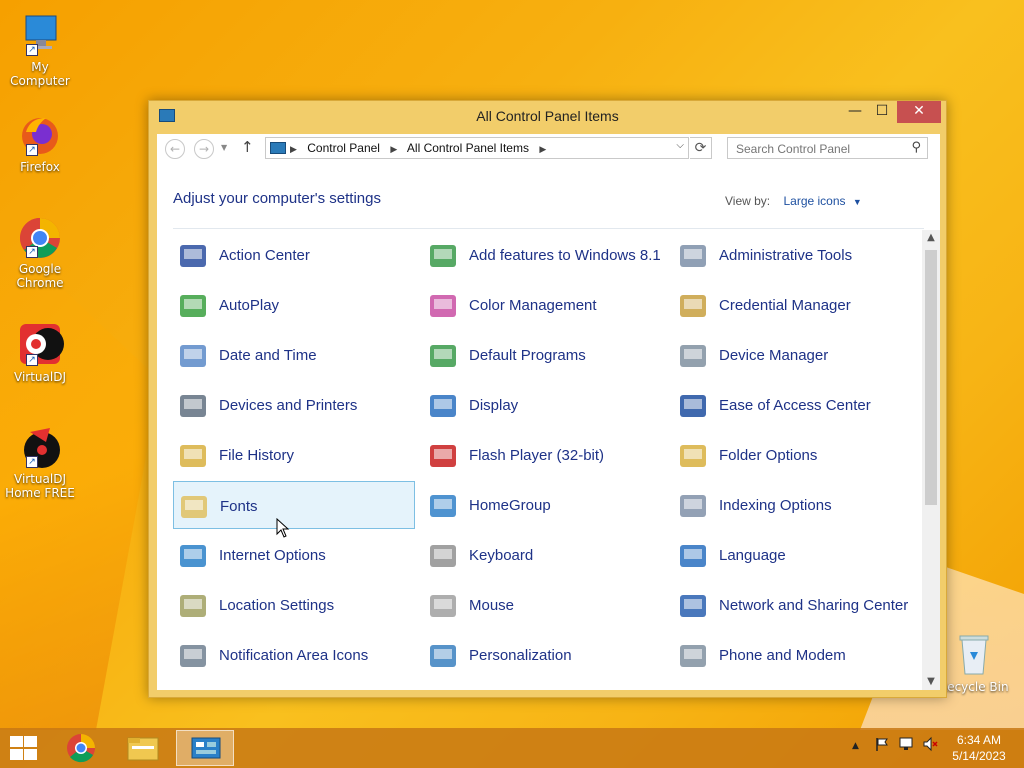 Image resolution: width=1024 pixels, height=768 pixels. What do you see at coordinates (443, 606) in the screenshot?
I see `mouse-icon` at bounding box center [443, 606].